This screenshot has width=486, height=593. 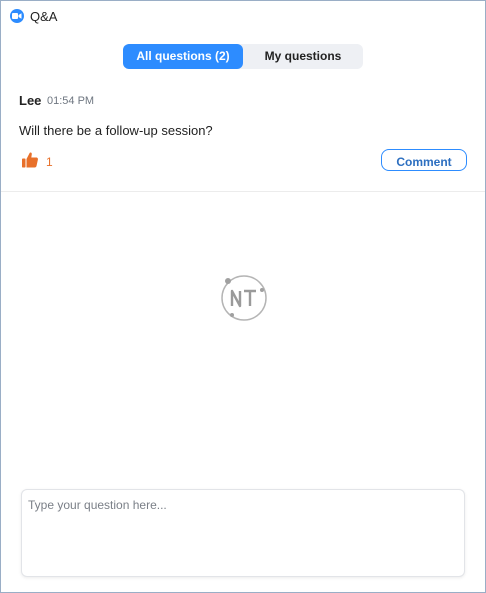 I want to click on tab-my-questions: My questions, so click(x=303, y=56).